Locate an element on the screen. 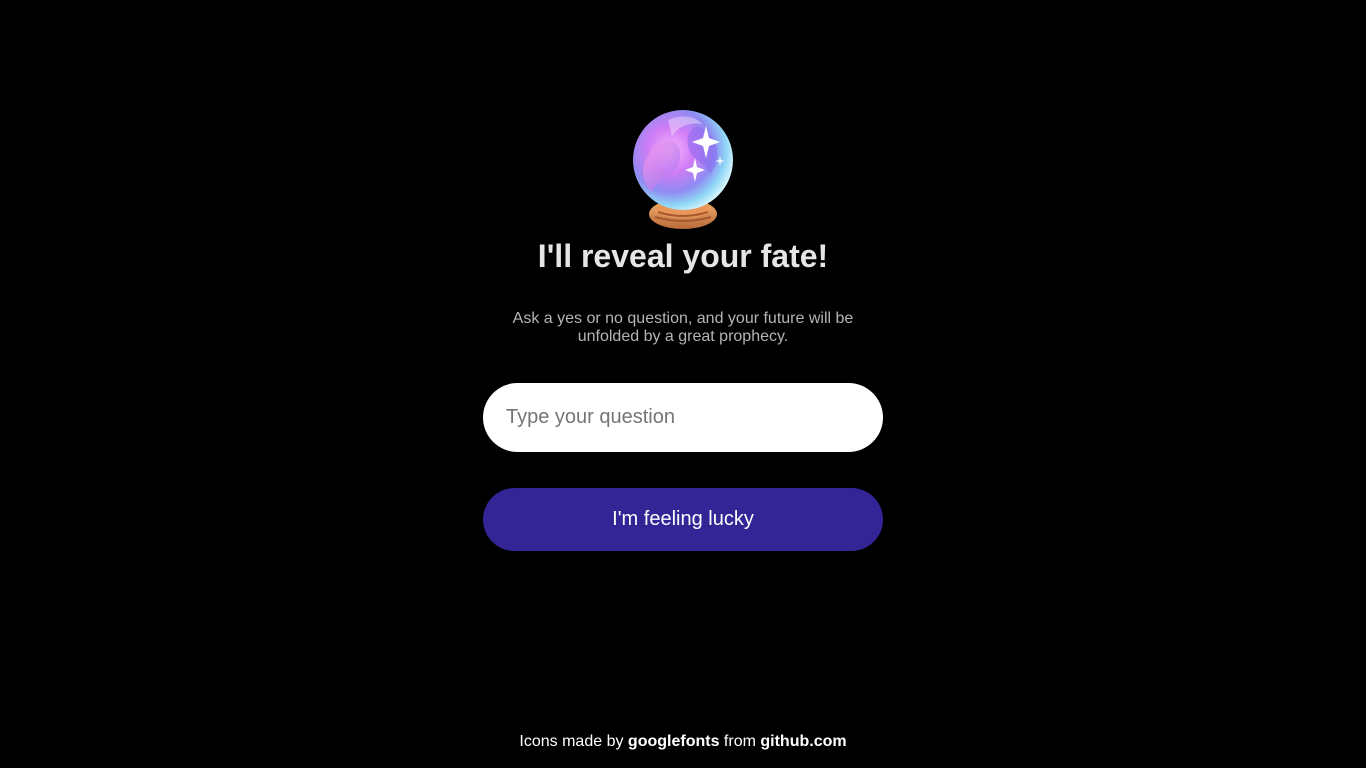 The width and height of the screenshot is (1366, 768). crystal-ball-icon is located at coordinates (683, 169).